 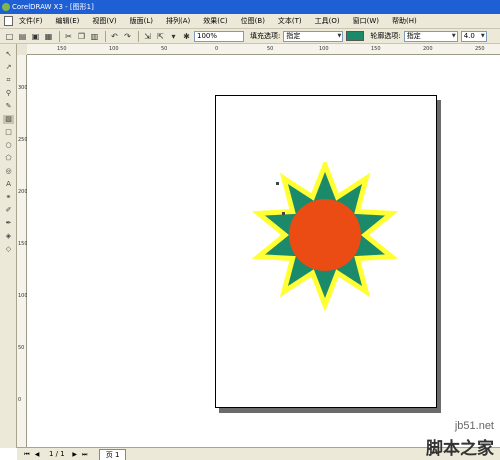 I want to click on polygon-tool-icon: ⬠, so click(x=8, y=158).